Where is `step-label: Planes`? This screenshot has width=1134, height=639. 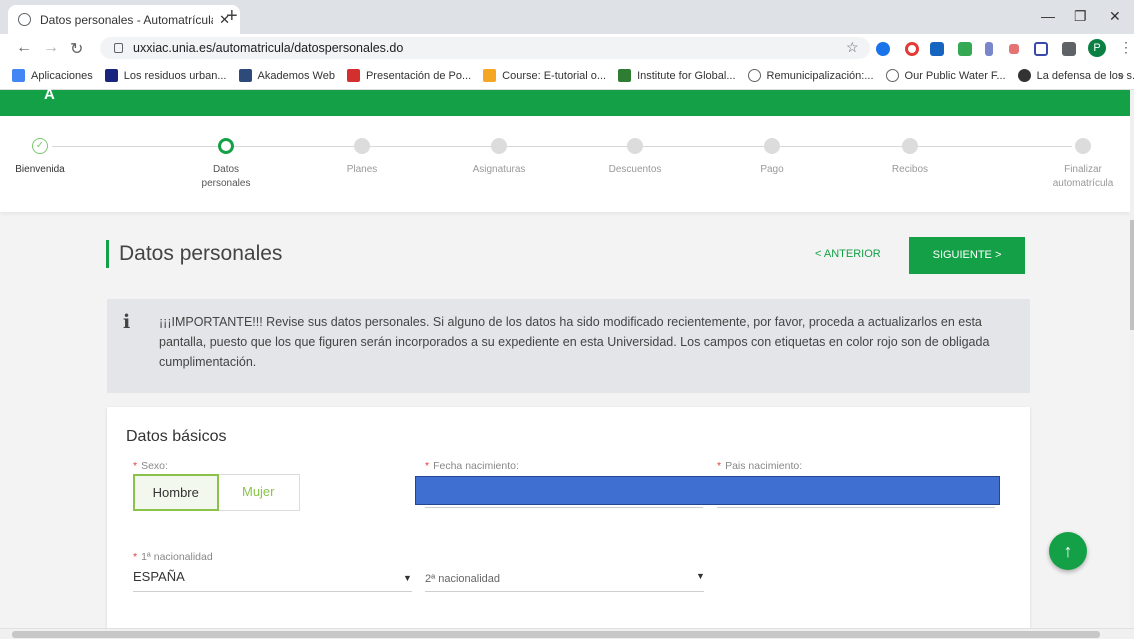
step-label: Planes is located at coordinates (362, 169).